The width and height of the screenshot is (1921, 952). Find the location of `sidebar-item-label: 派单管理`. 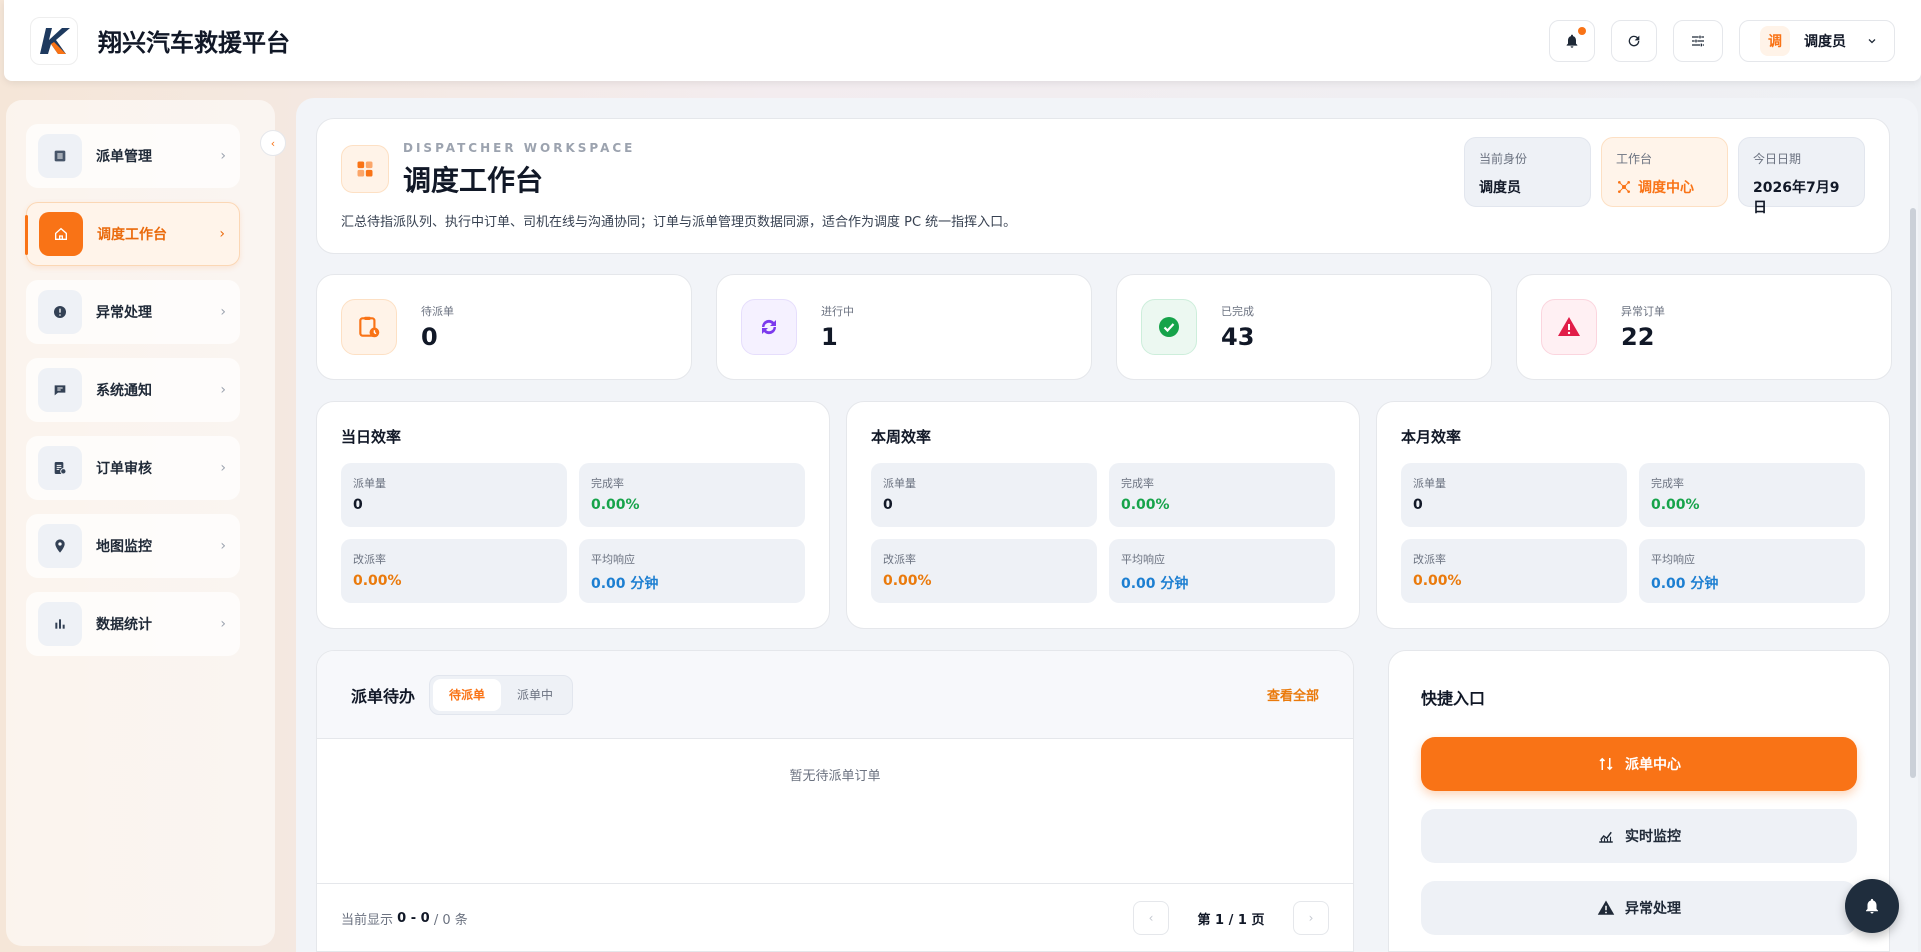

sidebar-item-label: 派单管理 is located at coordinates (124, 157).